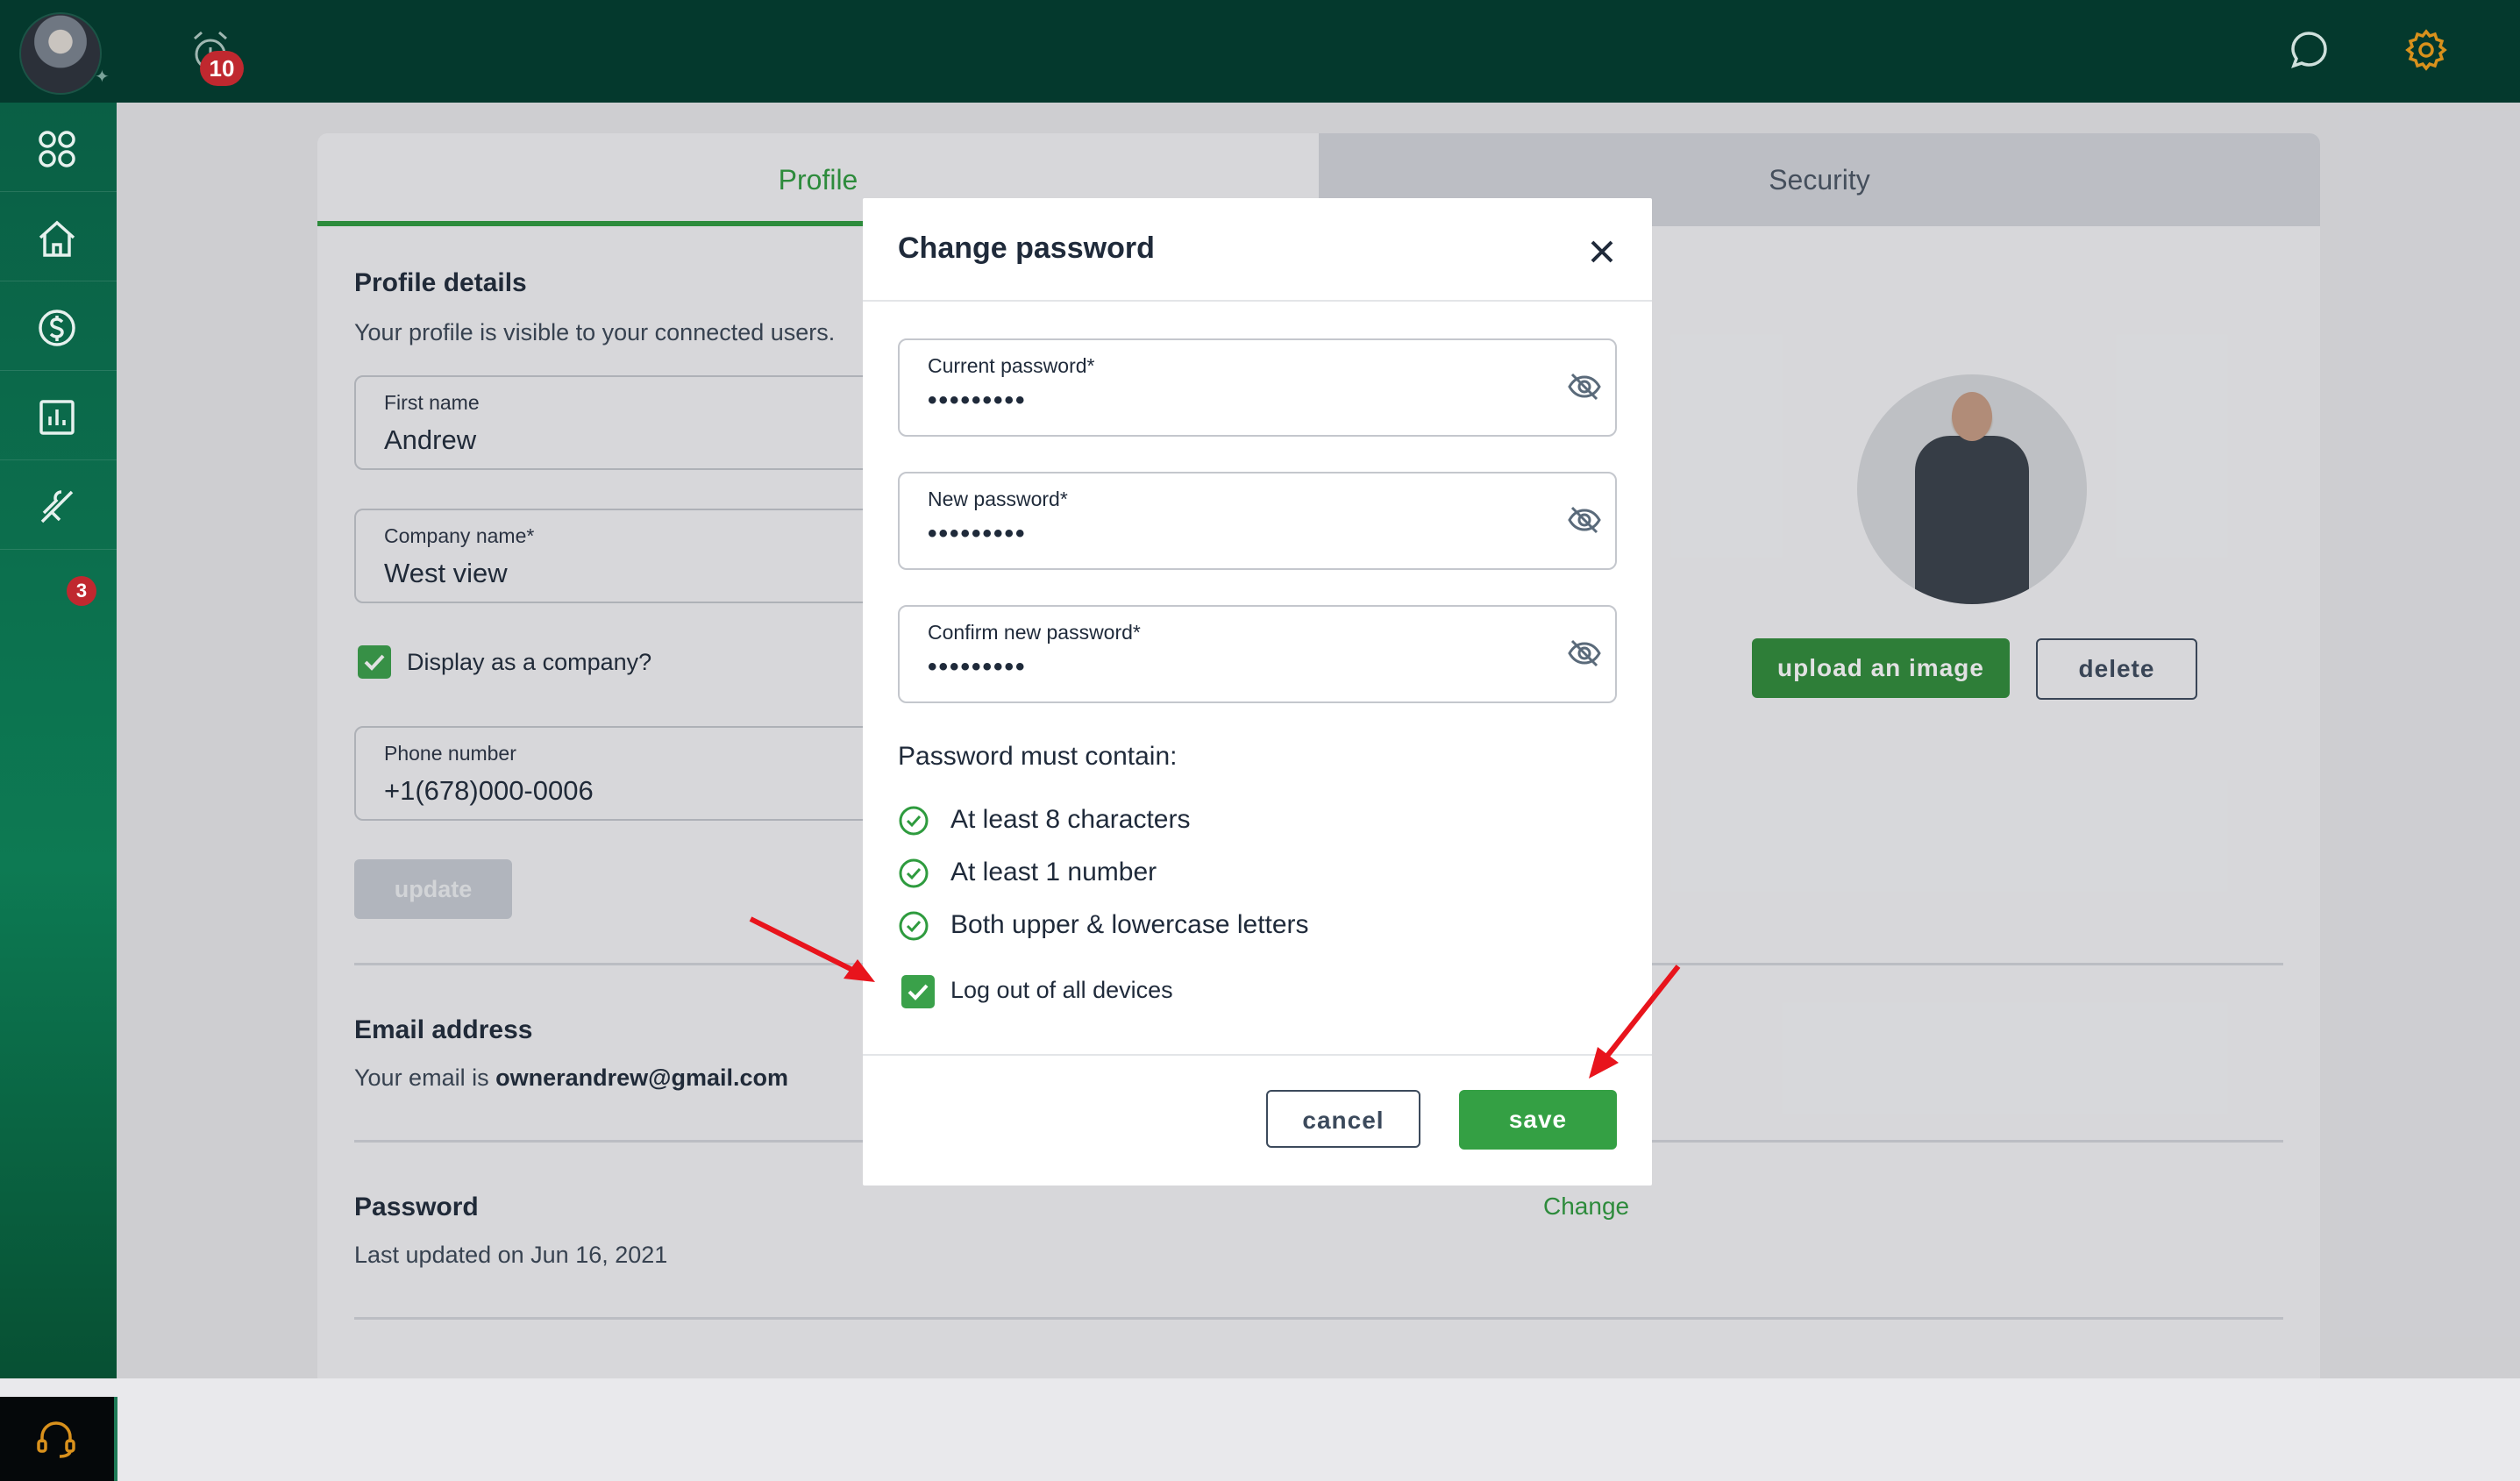  What do you see at coordinates (1257, 654) in the screenshot?
I see `confirm-password-field: Confirm new password* •••••••••` at bounding box center [1257, 654].